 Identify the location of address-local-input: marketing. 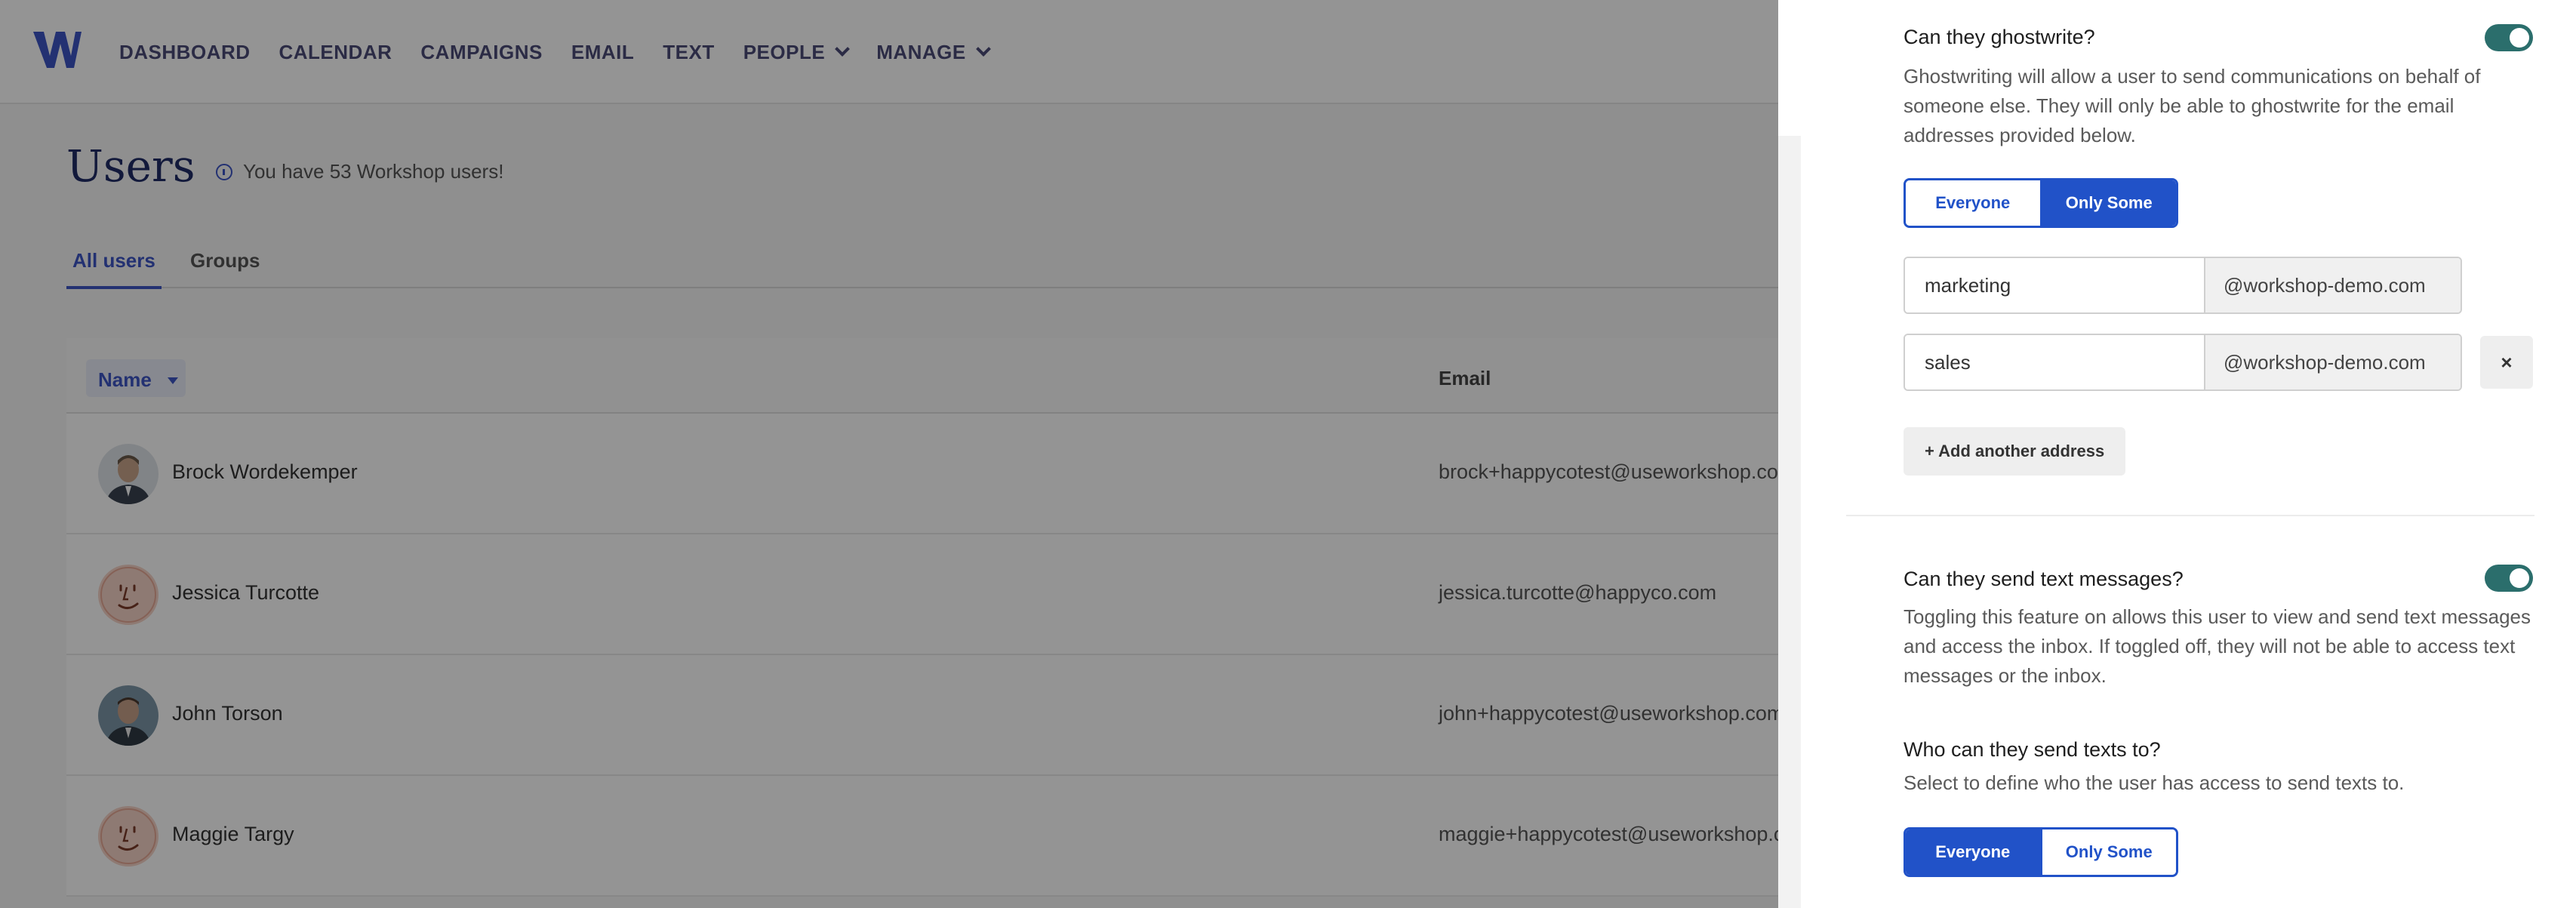
(2055, 285).